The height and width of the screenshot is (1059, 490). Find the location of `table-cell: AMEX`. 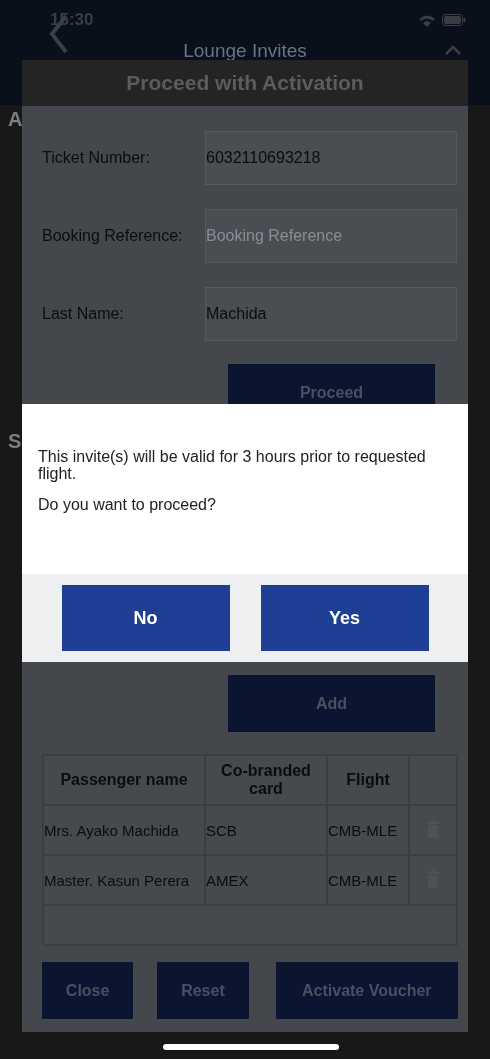

table-cell: AMEX is located at coordinates (266, 880).